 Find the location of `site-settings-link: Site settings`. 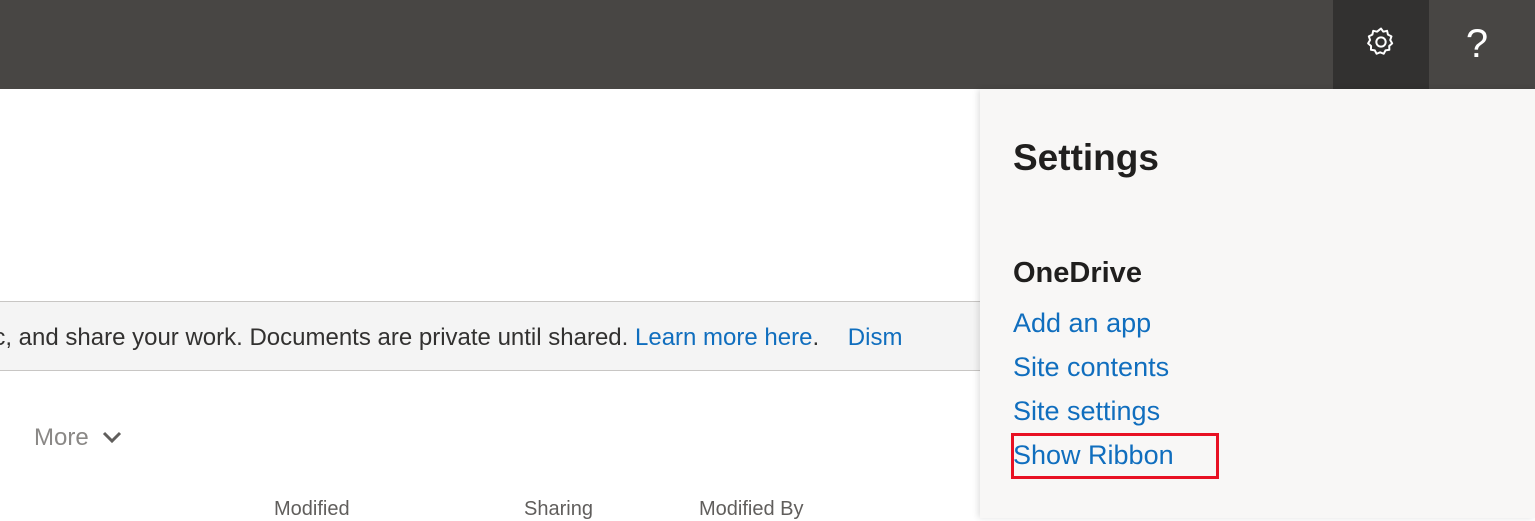

site-settings-link: Site settings is located at coordinates (1086, 411).